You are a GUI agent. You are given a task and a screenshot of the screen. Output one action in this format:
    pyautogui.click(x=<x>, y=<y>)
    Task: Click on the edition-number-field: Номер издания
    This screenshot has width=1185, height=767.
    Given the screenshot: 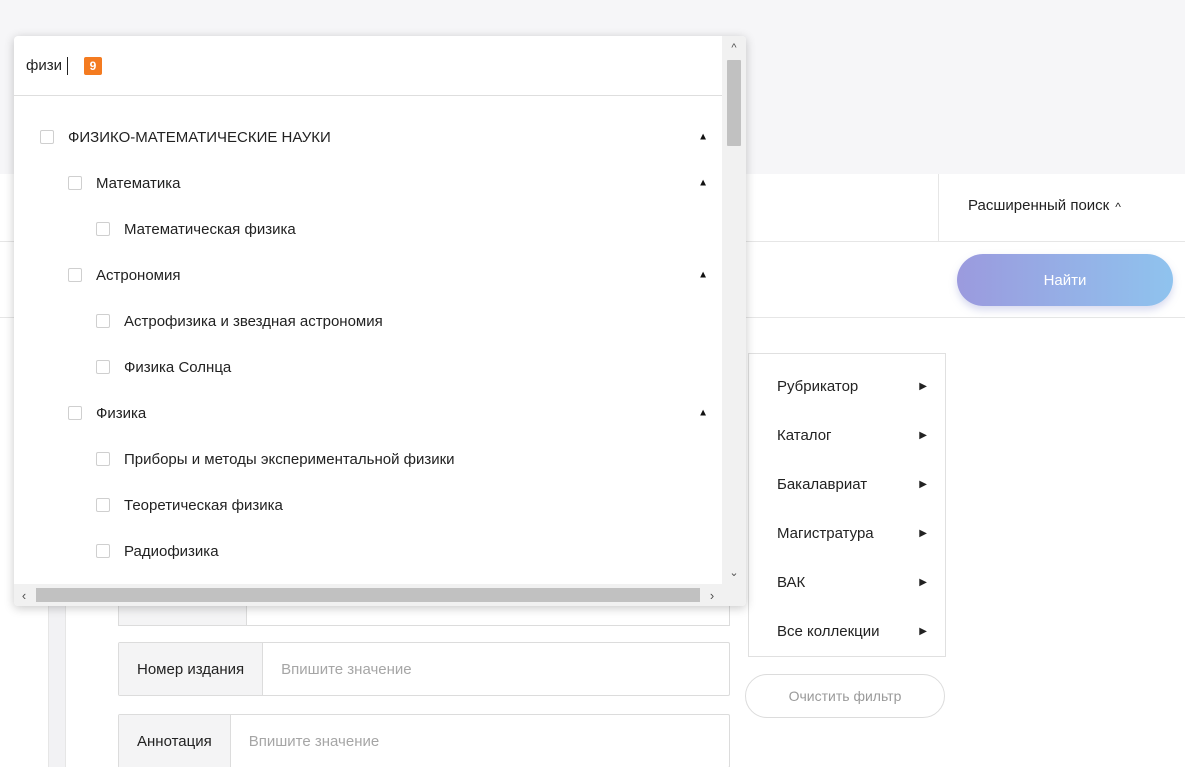 What is the action you would take?
    pyautogui.click(x=424, y=669)
    